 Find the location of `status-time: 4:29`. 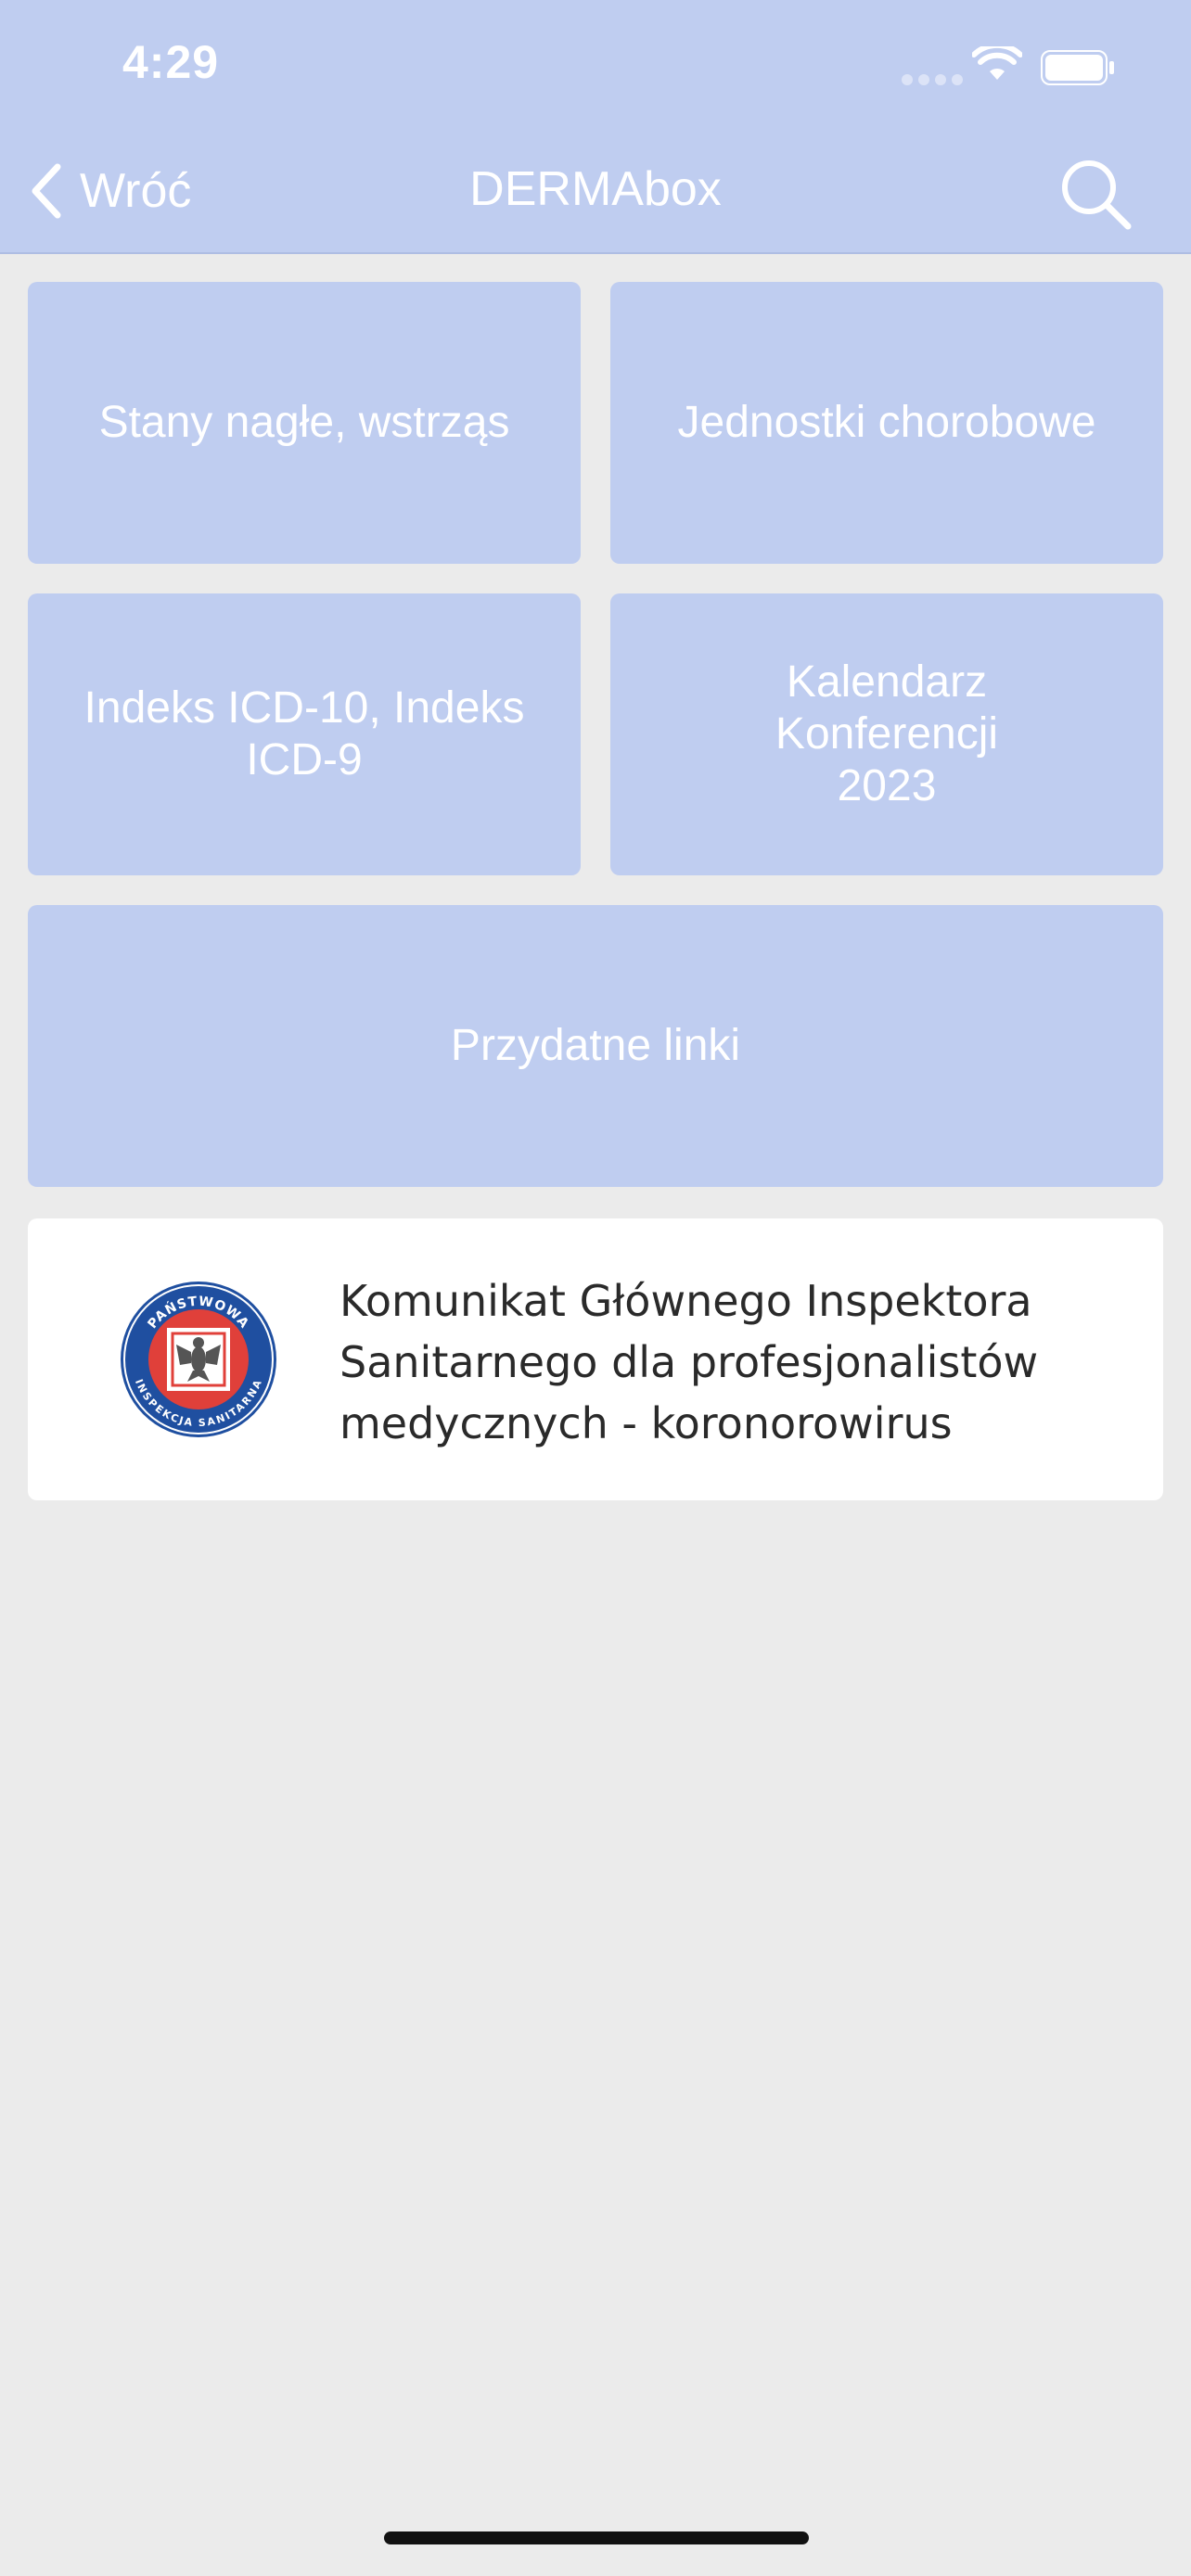

status-time: 4:29 is located at coordinates (171, 62).